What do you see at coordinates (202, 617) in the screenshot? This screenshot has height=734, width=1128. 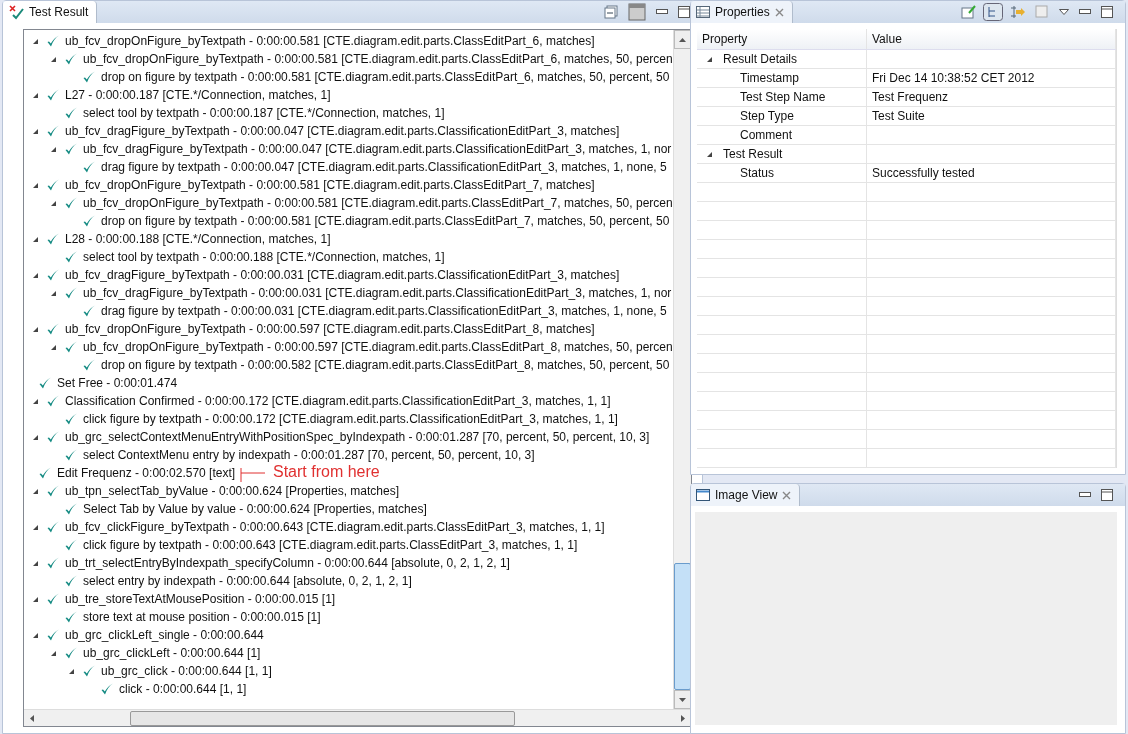 I see `tree-item: store text at mouse position - 0:00:00.015 [1]` at bounding box center [202, 617].